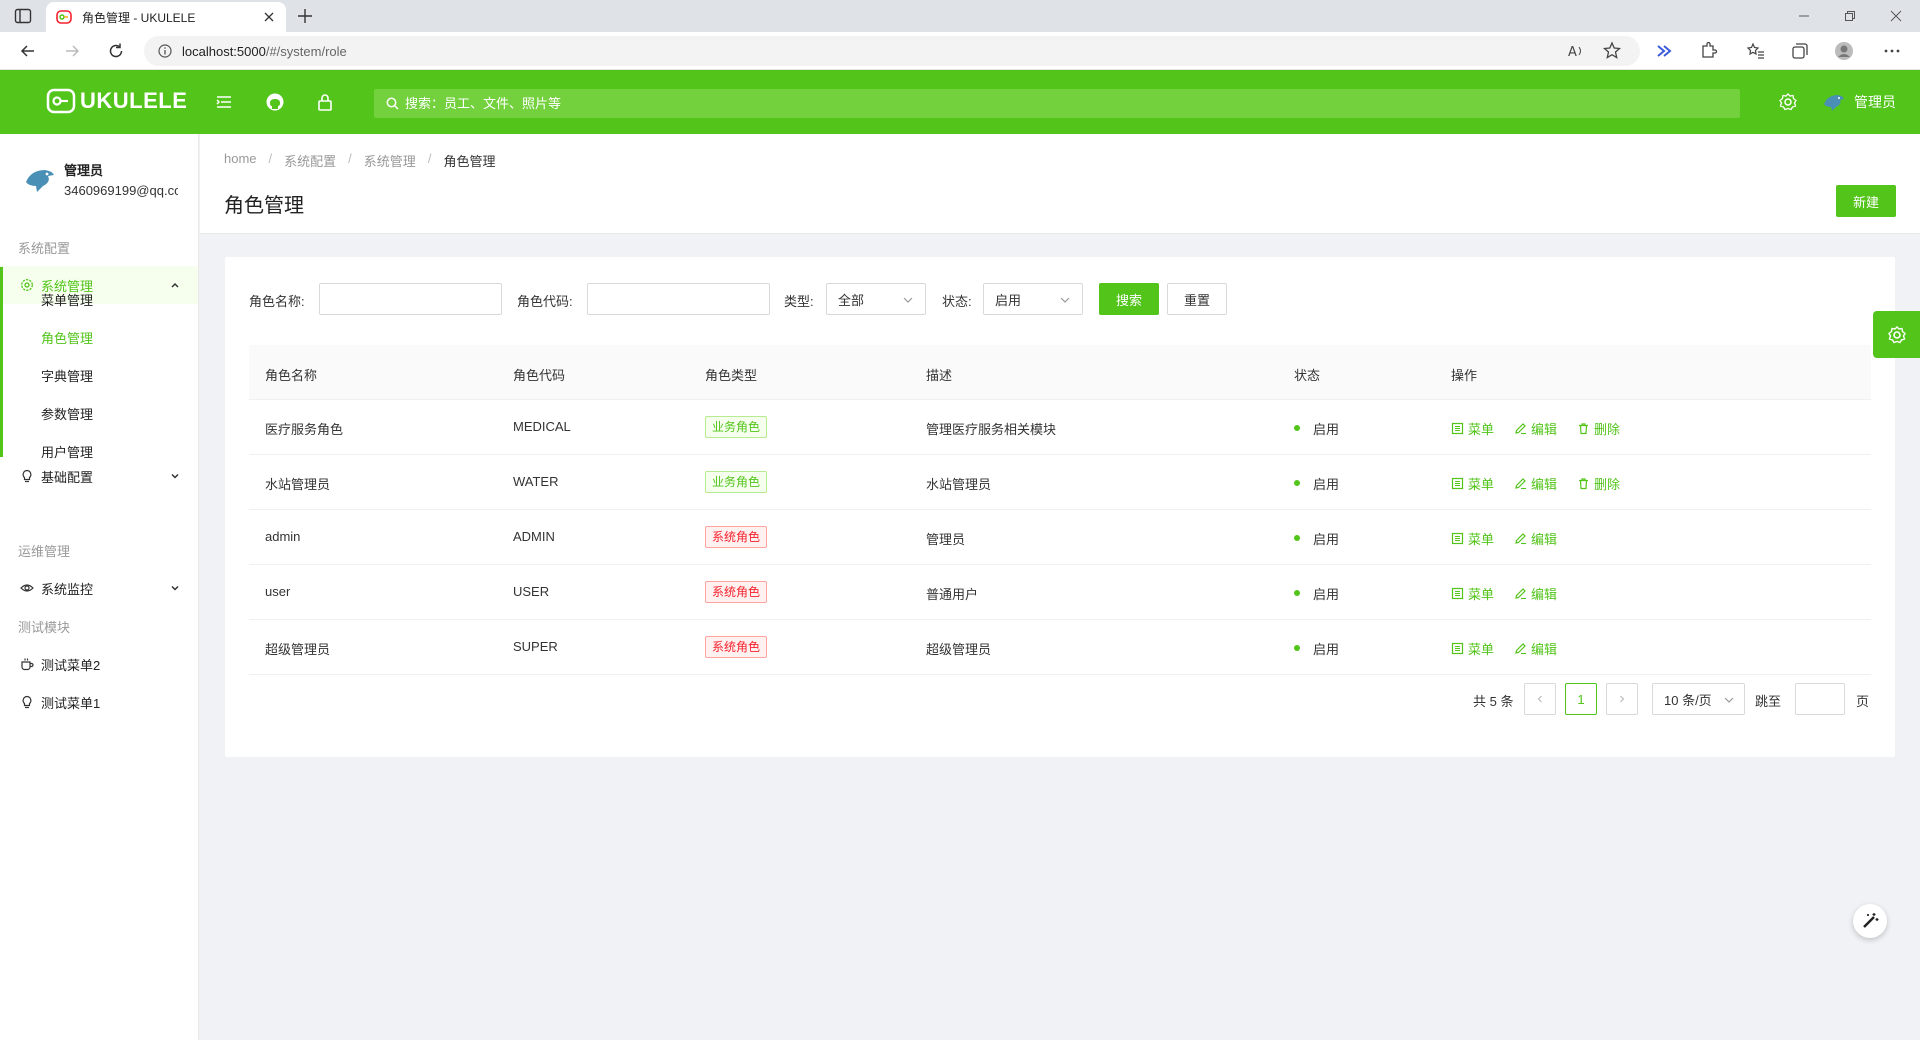  What do you see at coordinates (390, 160) in the screenshot?
I see `breadcrumb-system-mgmt: 系统管理` at bounding box center [390, 160].